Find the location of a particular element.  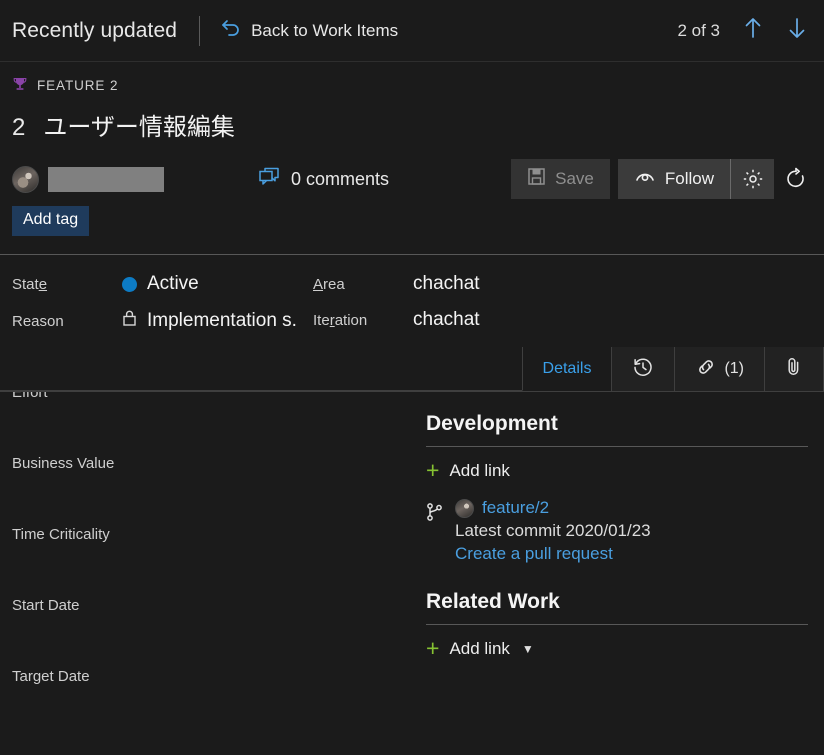

back-to-work-items-button: Back to Work Items is located at coordinates (309, 30).